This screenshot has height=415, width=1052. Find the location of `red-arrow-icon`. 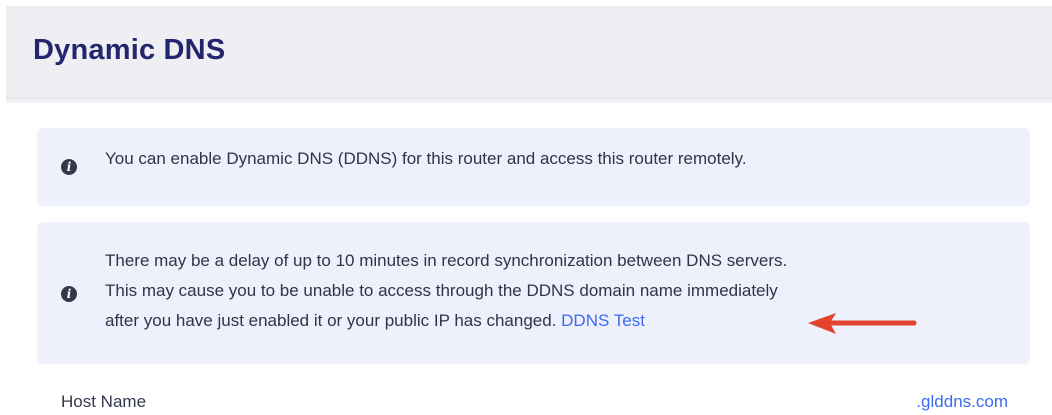

red-arrow-icon is located at coordinates (862, 323).